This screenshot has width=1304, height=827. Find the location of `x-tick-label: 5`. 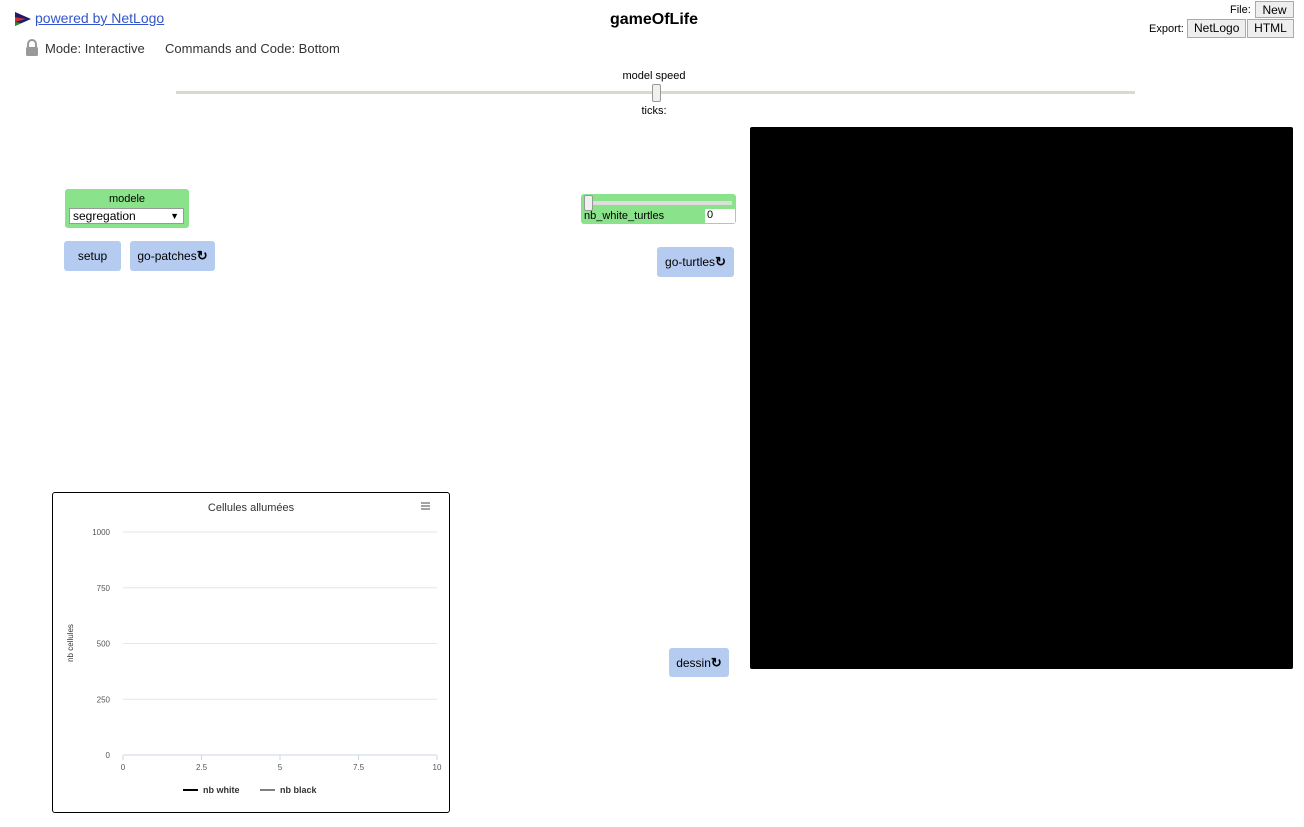

x-tick-label: 5 is located at coordinates (280, 767).